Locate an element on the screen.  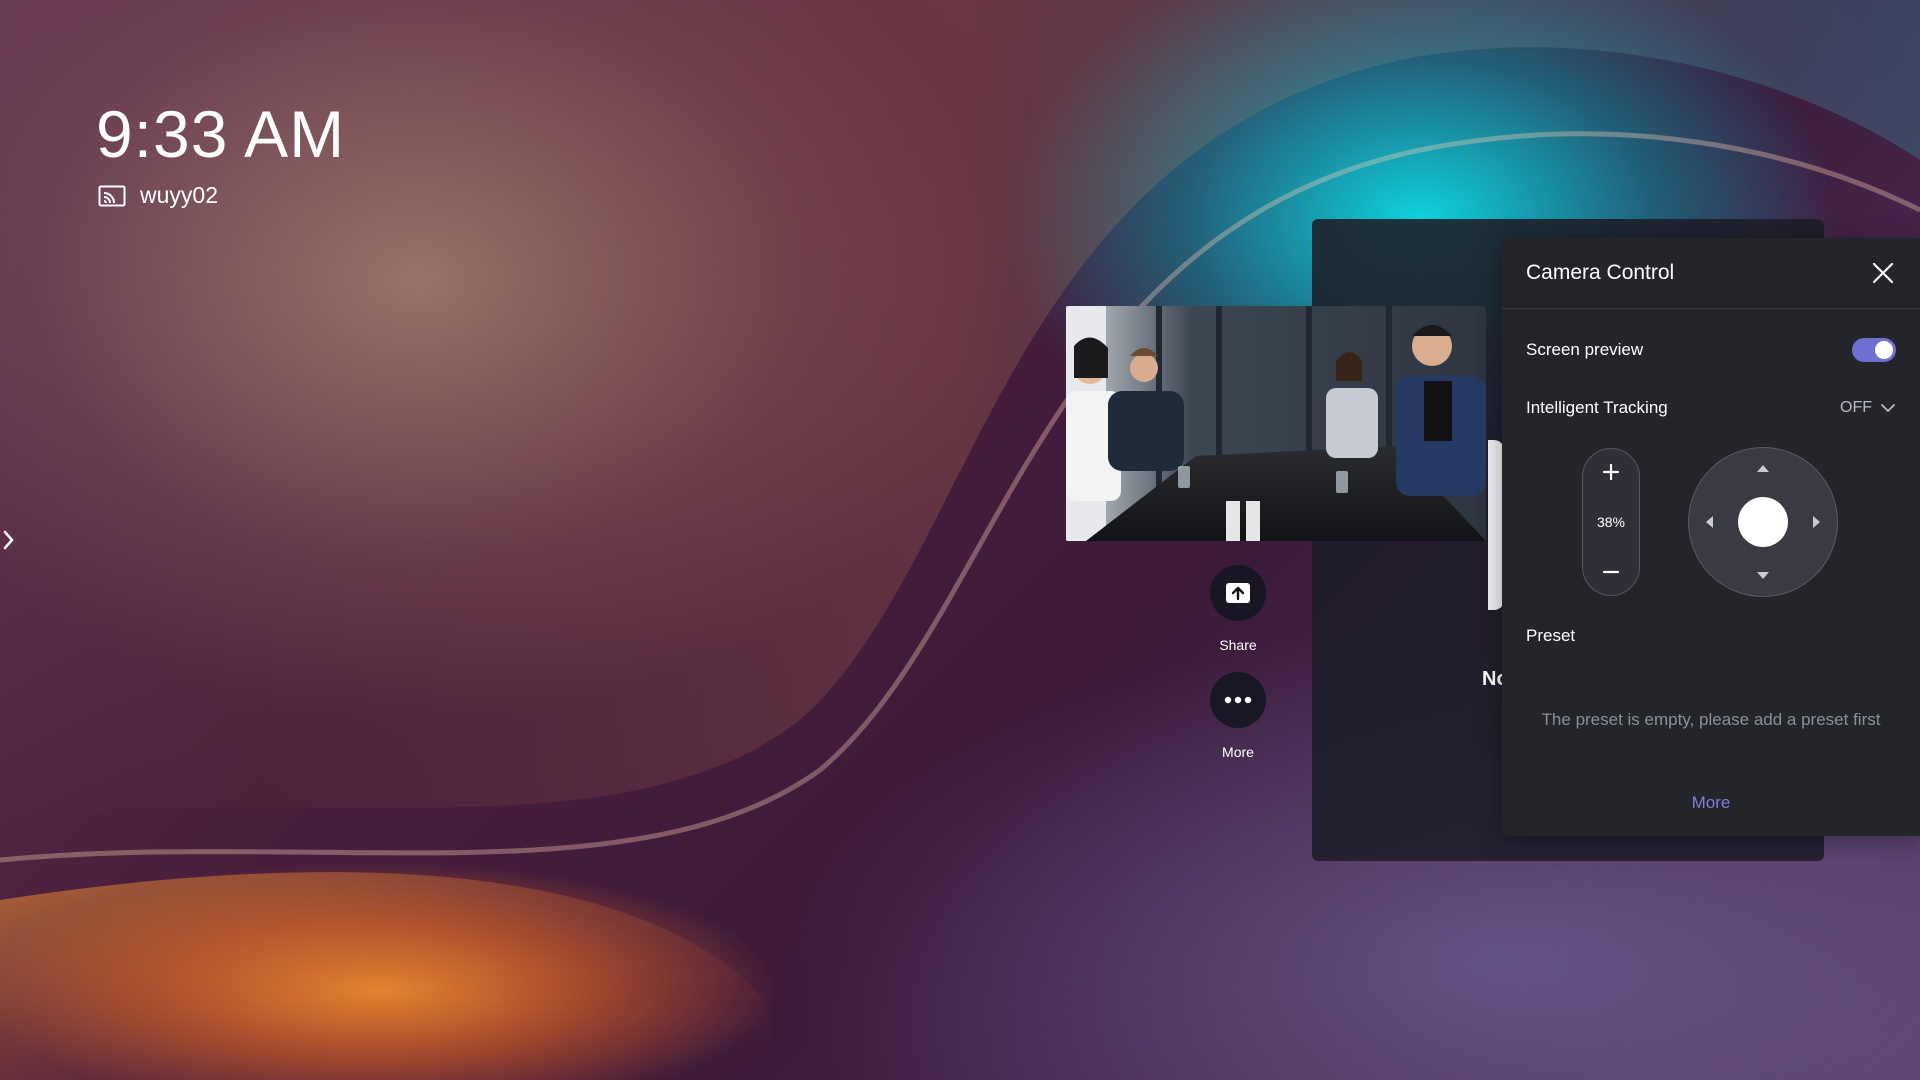
intelligent-tracking-dropdown: OFF is located at coordinates (1868, 408).